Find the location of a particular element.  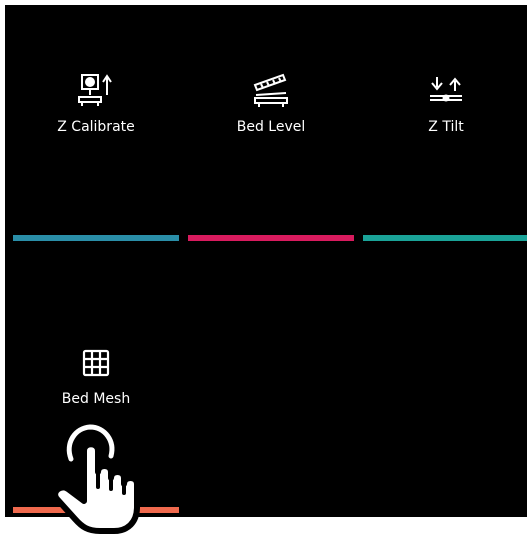

grid-icon is located at coordinates (96, 363).